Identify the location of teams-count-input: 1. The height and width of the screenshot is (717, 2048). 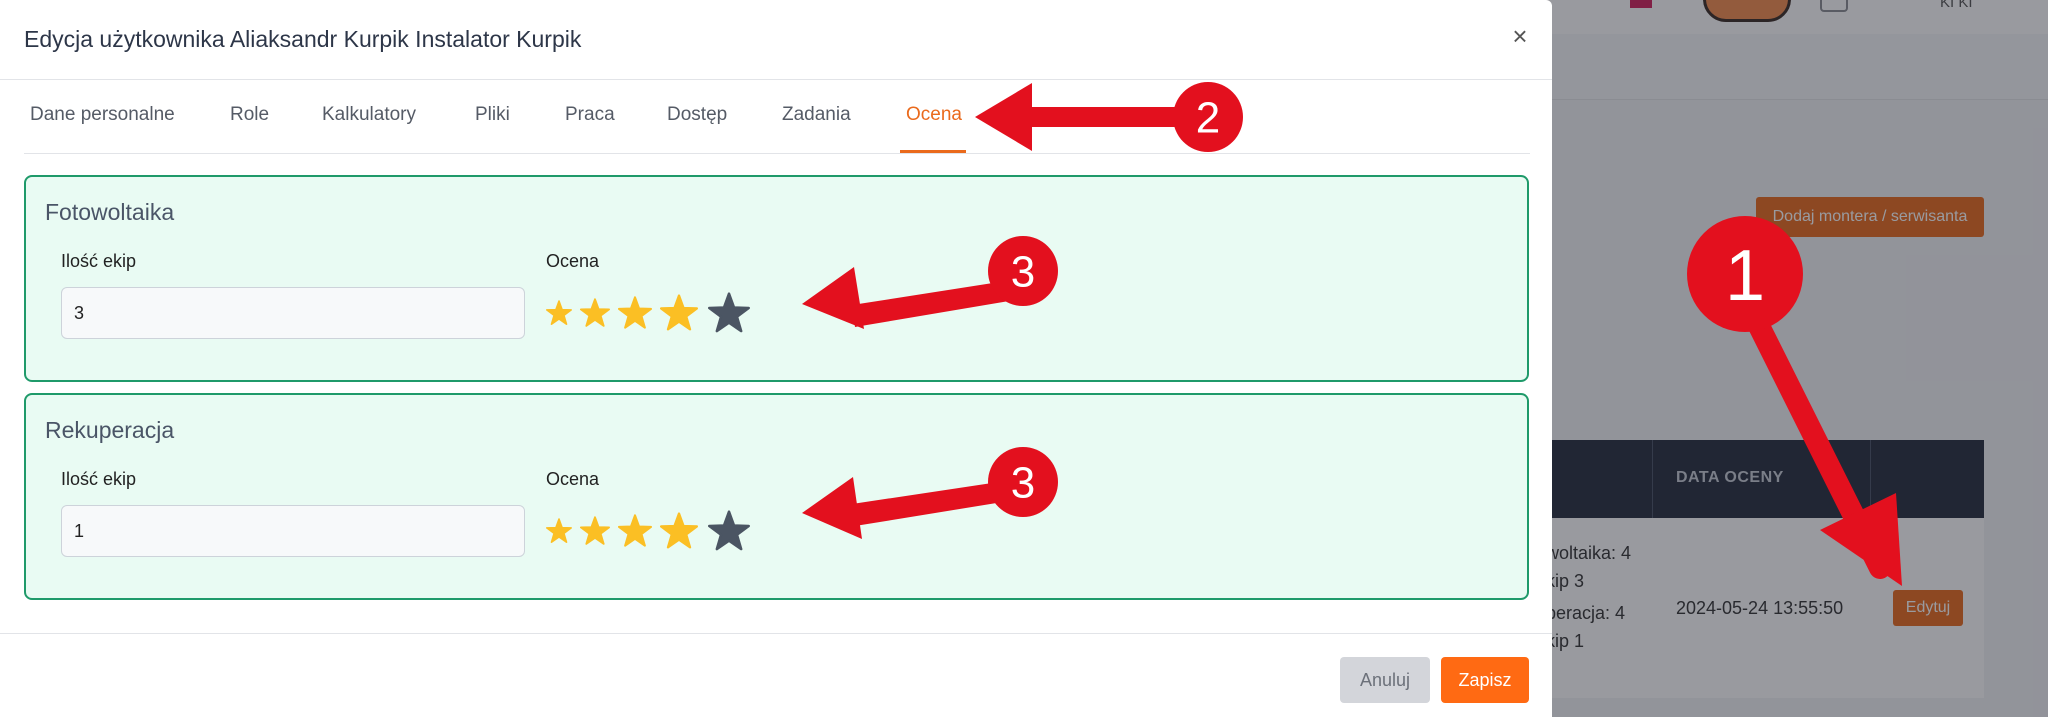
(293, 531).